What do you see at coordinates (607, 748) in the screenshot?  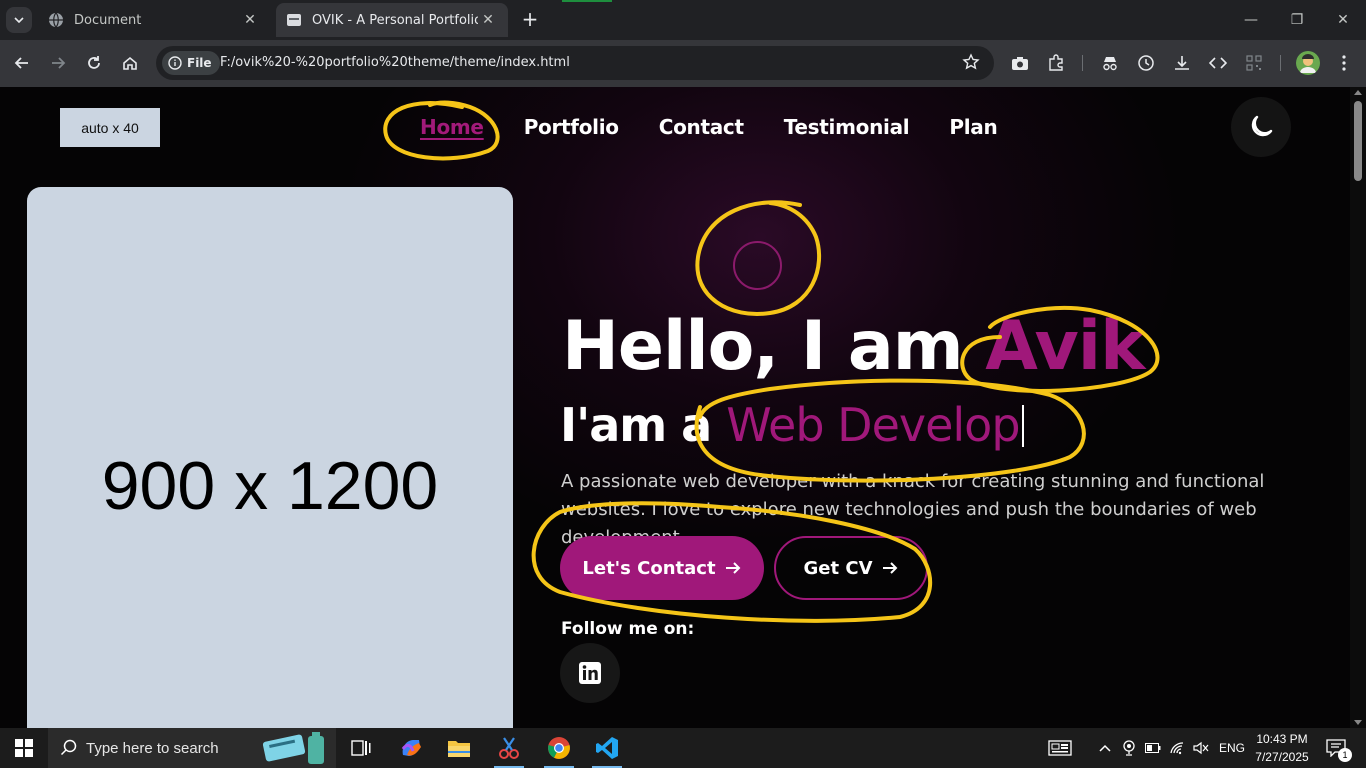 I see `vscode-icon` at bounding box center [607, 748].